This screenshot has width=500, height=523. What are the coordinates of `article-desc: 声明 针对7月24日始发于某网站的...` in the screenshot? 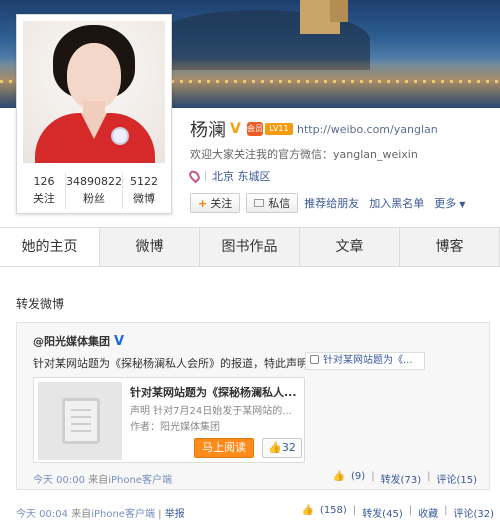 It's located at (211, 411).